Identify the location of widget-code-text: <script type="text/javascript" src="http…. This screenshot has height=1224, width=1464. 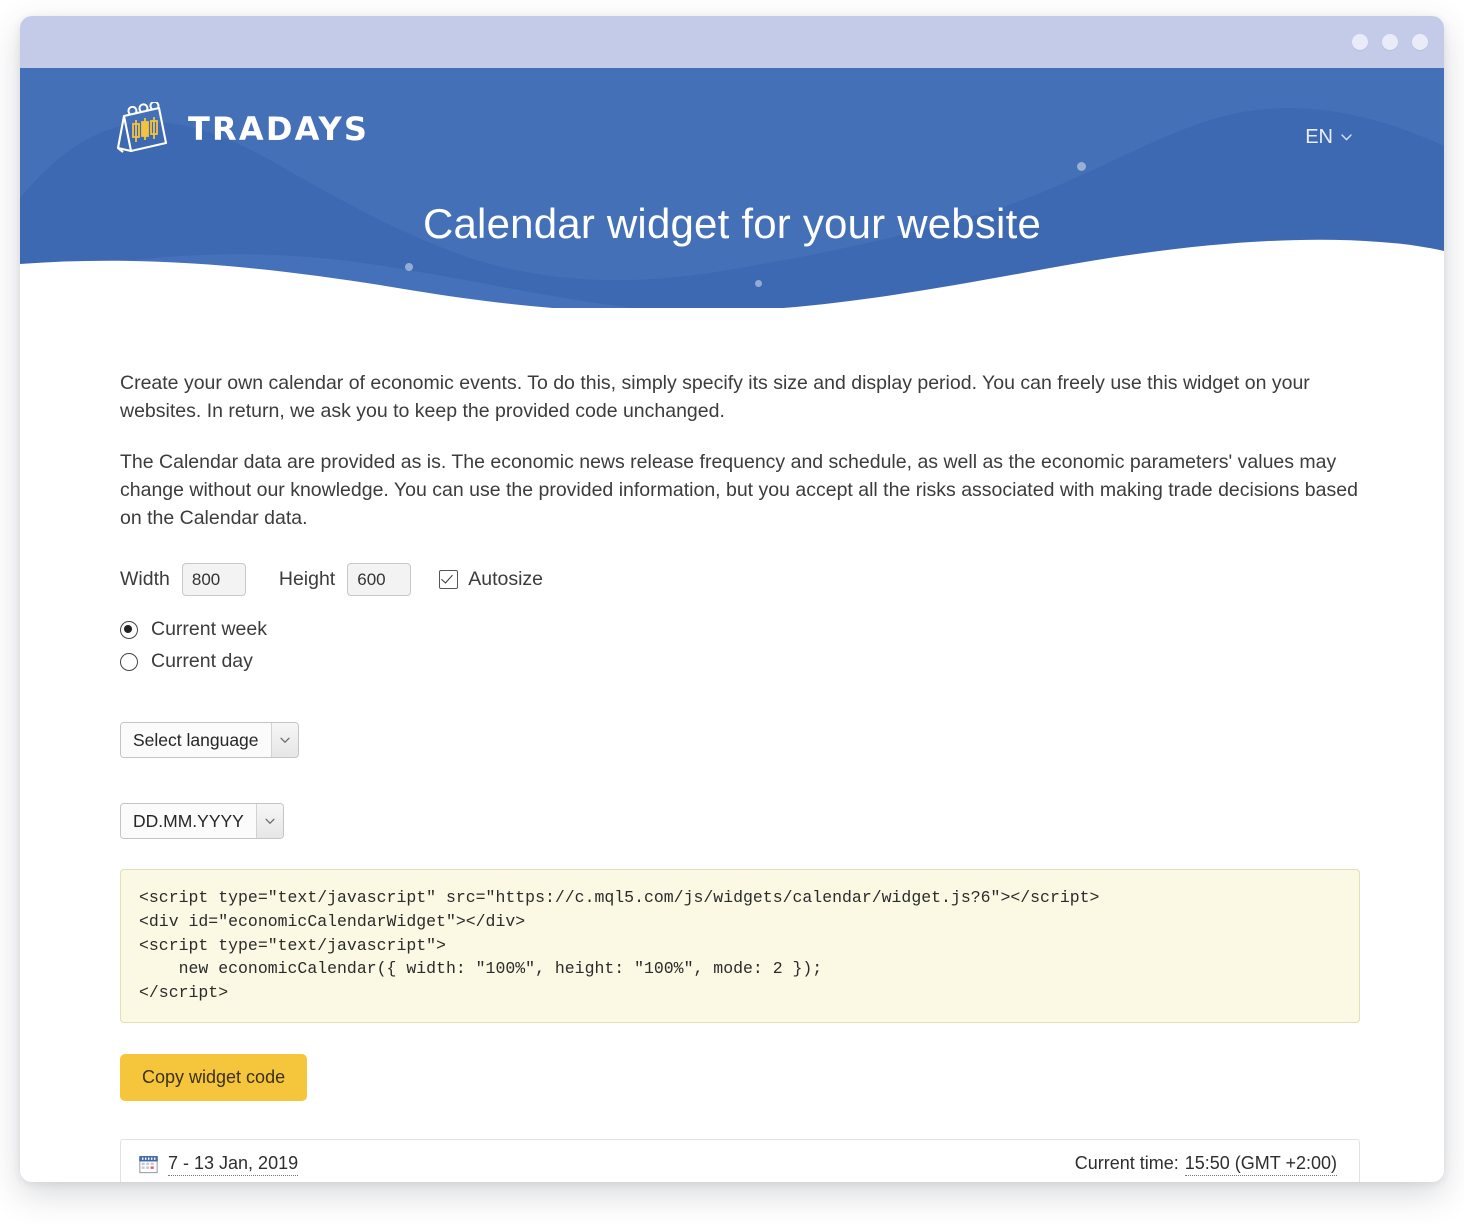
(619, 945).